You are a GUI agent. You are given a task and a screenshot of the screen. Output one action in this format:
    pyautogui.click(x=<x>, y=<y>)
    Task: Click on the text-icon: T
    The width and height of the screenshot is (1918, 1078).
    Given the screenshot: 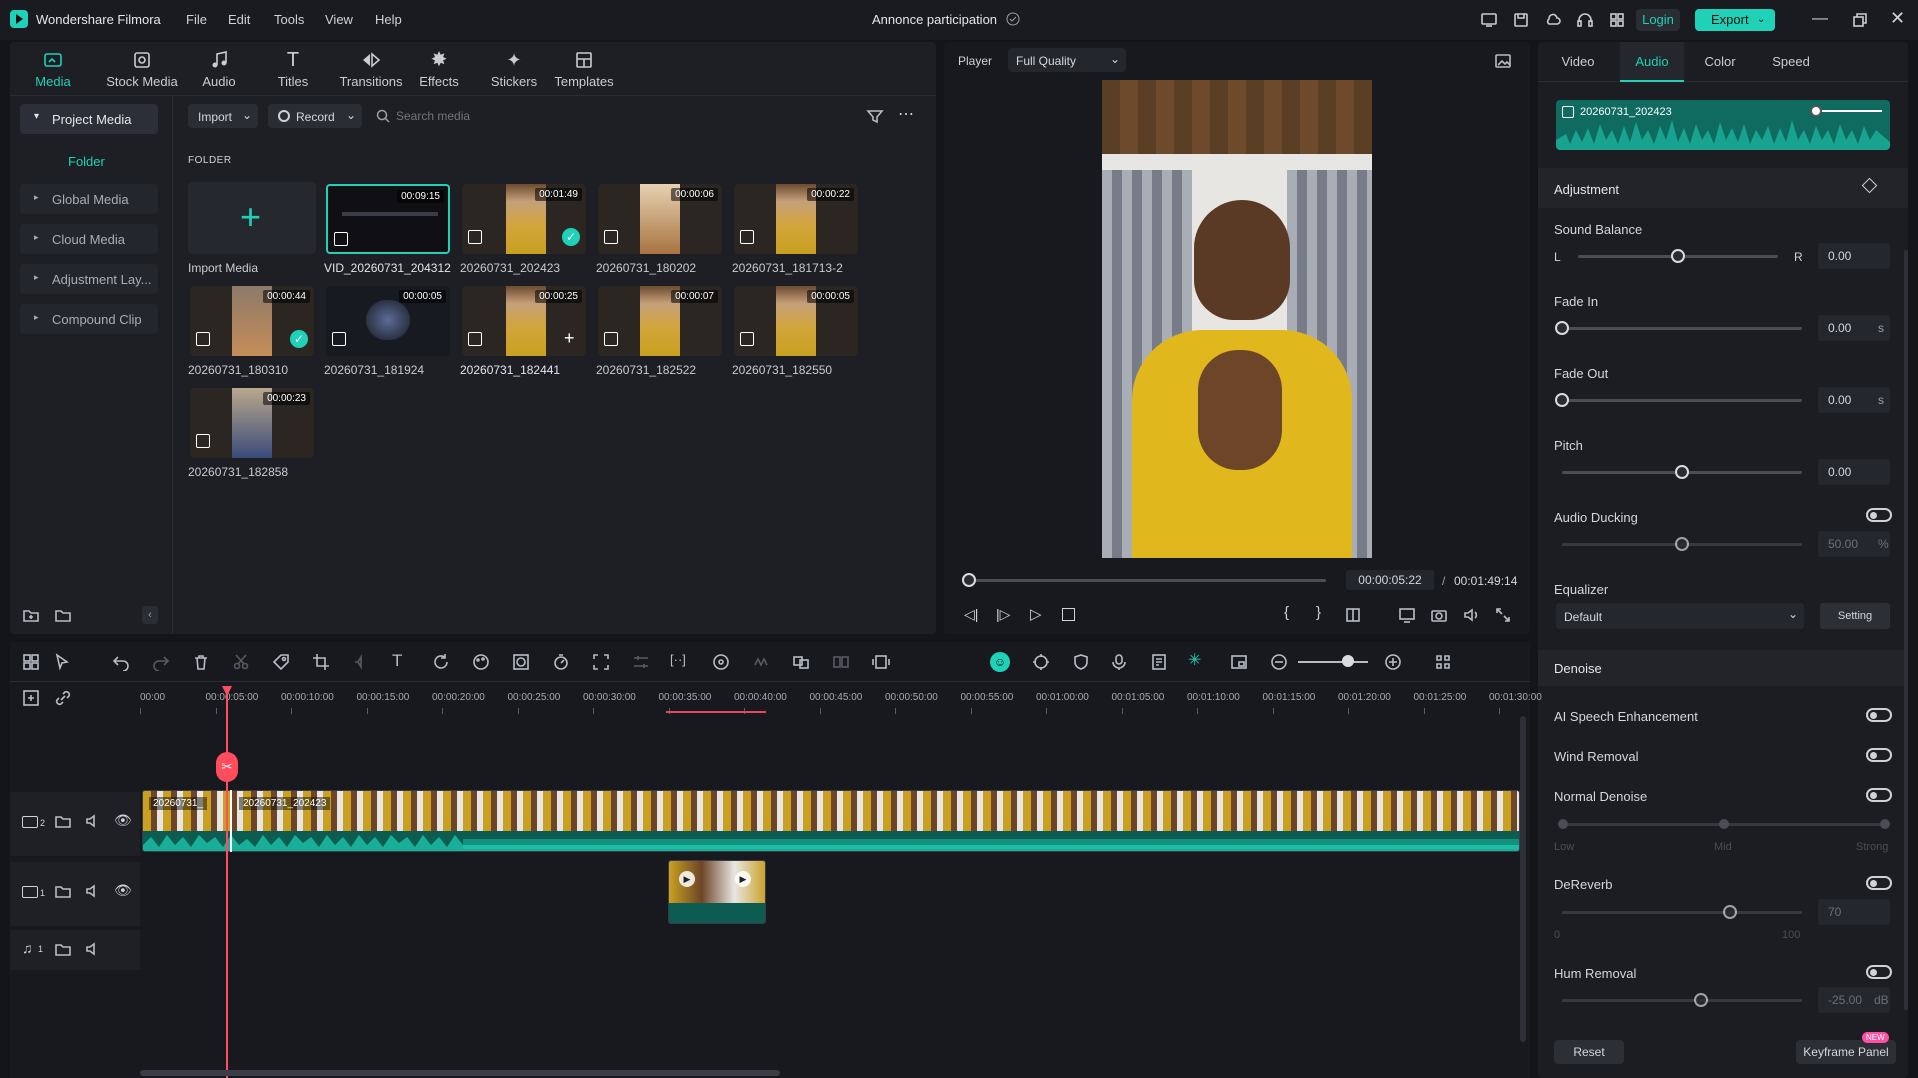 What is the action you would take?
    pyautogui.click(x=397, y=661)
    